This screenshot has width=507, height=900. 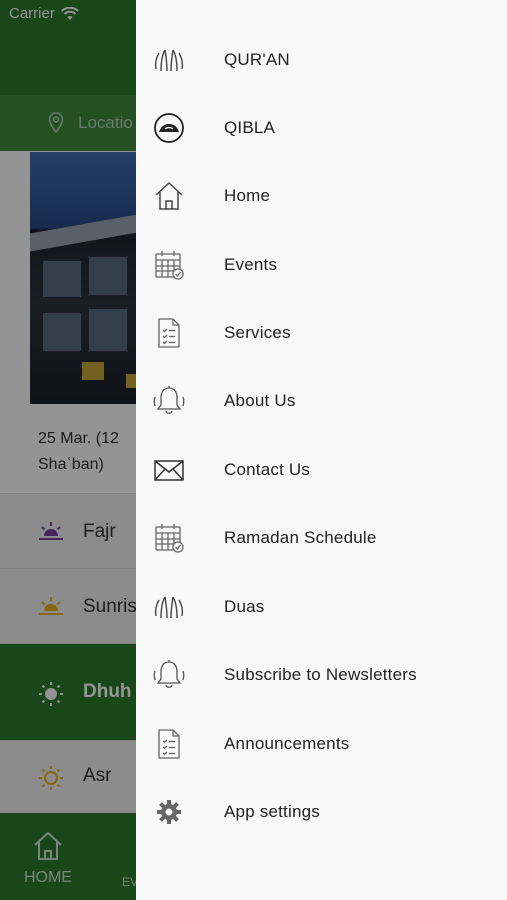 What do you see at coordinates (169, 128) in the screenshot?
I see `qibla-icon` at bounding box center [169, 128].